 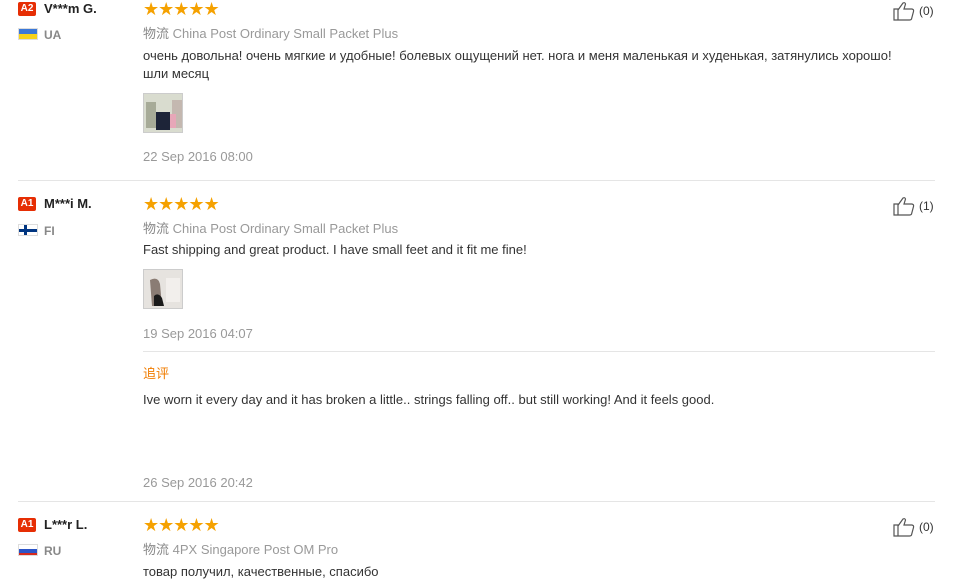 What do you see at coordinates (156, 373) in the screenshot?
I see `followup-label: 追评` at bounding box center [156, 373].